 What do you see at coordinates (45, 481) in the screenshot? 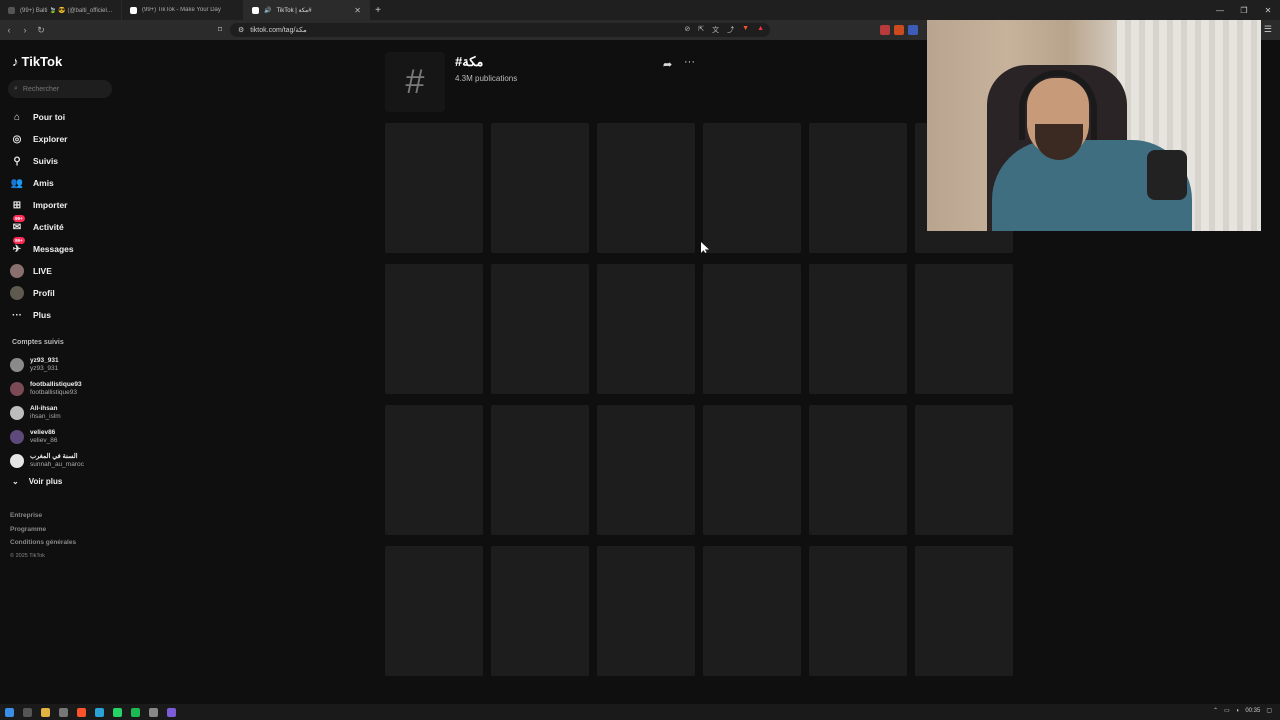
I see `see-more-label: Voir plus` at bounding box center [45, 481].